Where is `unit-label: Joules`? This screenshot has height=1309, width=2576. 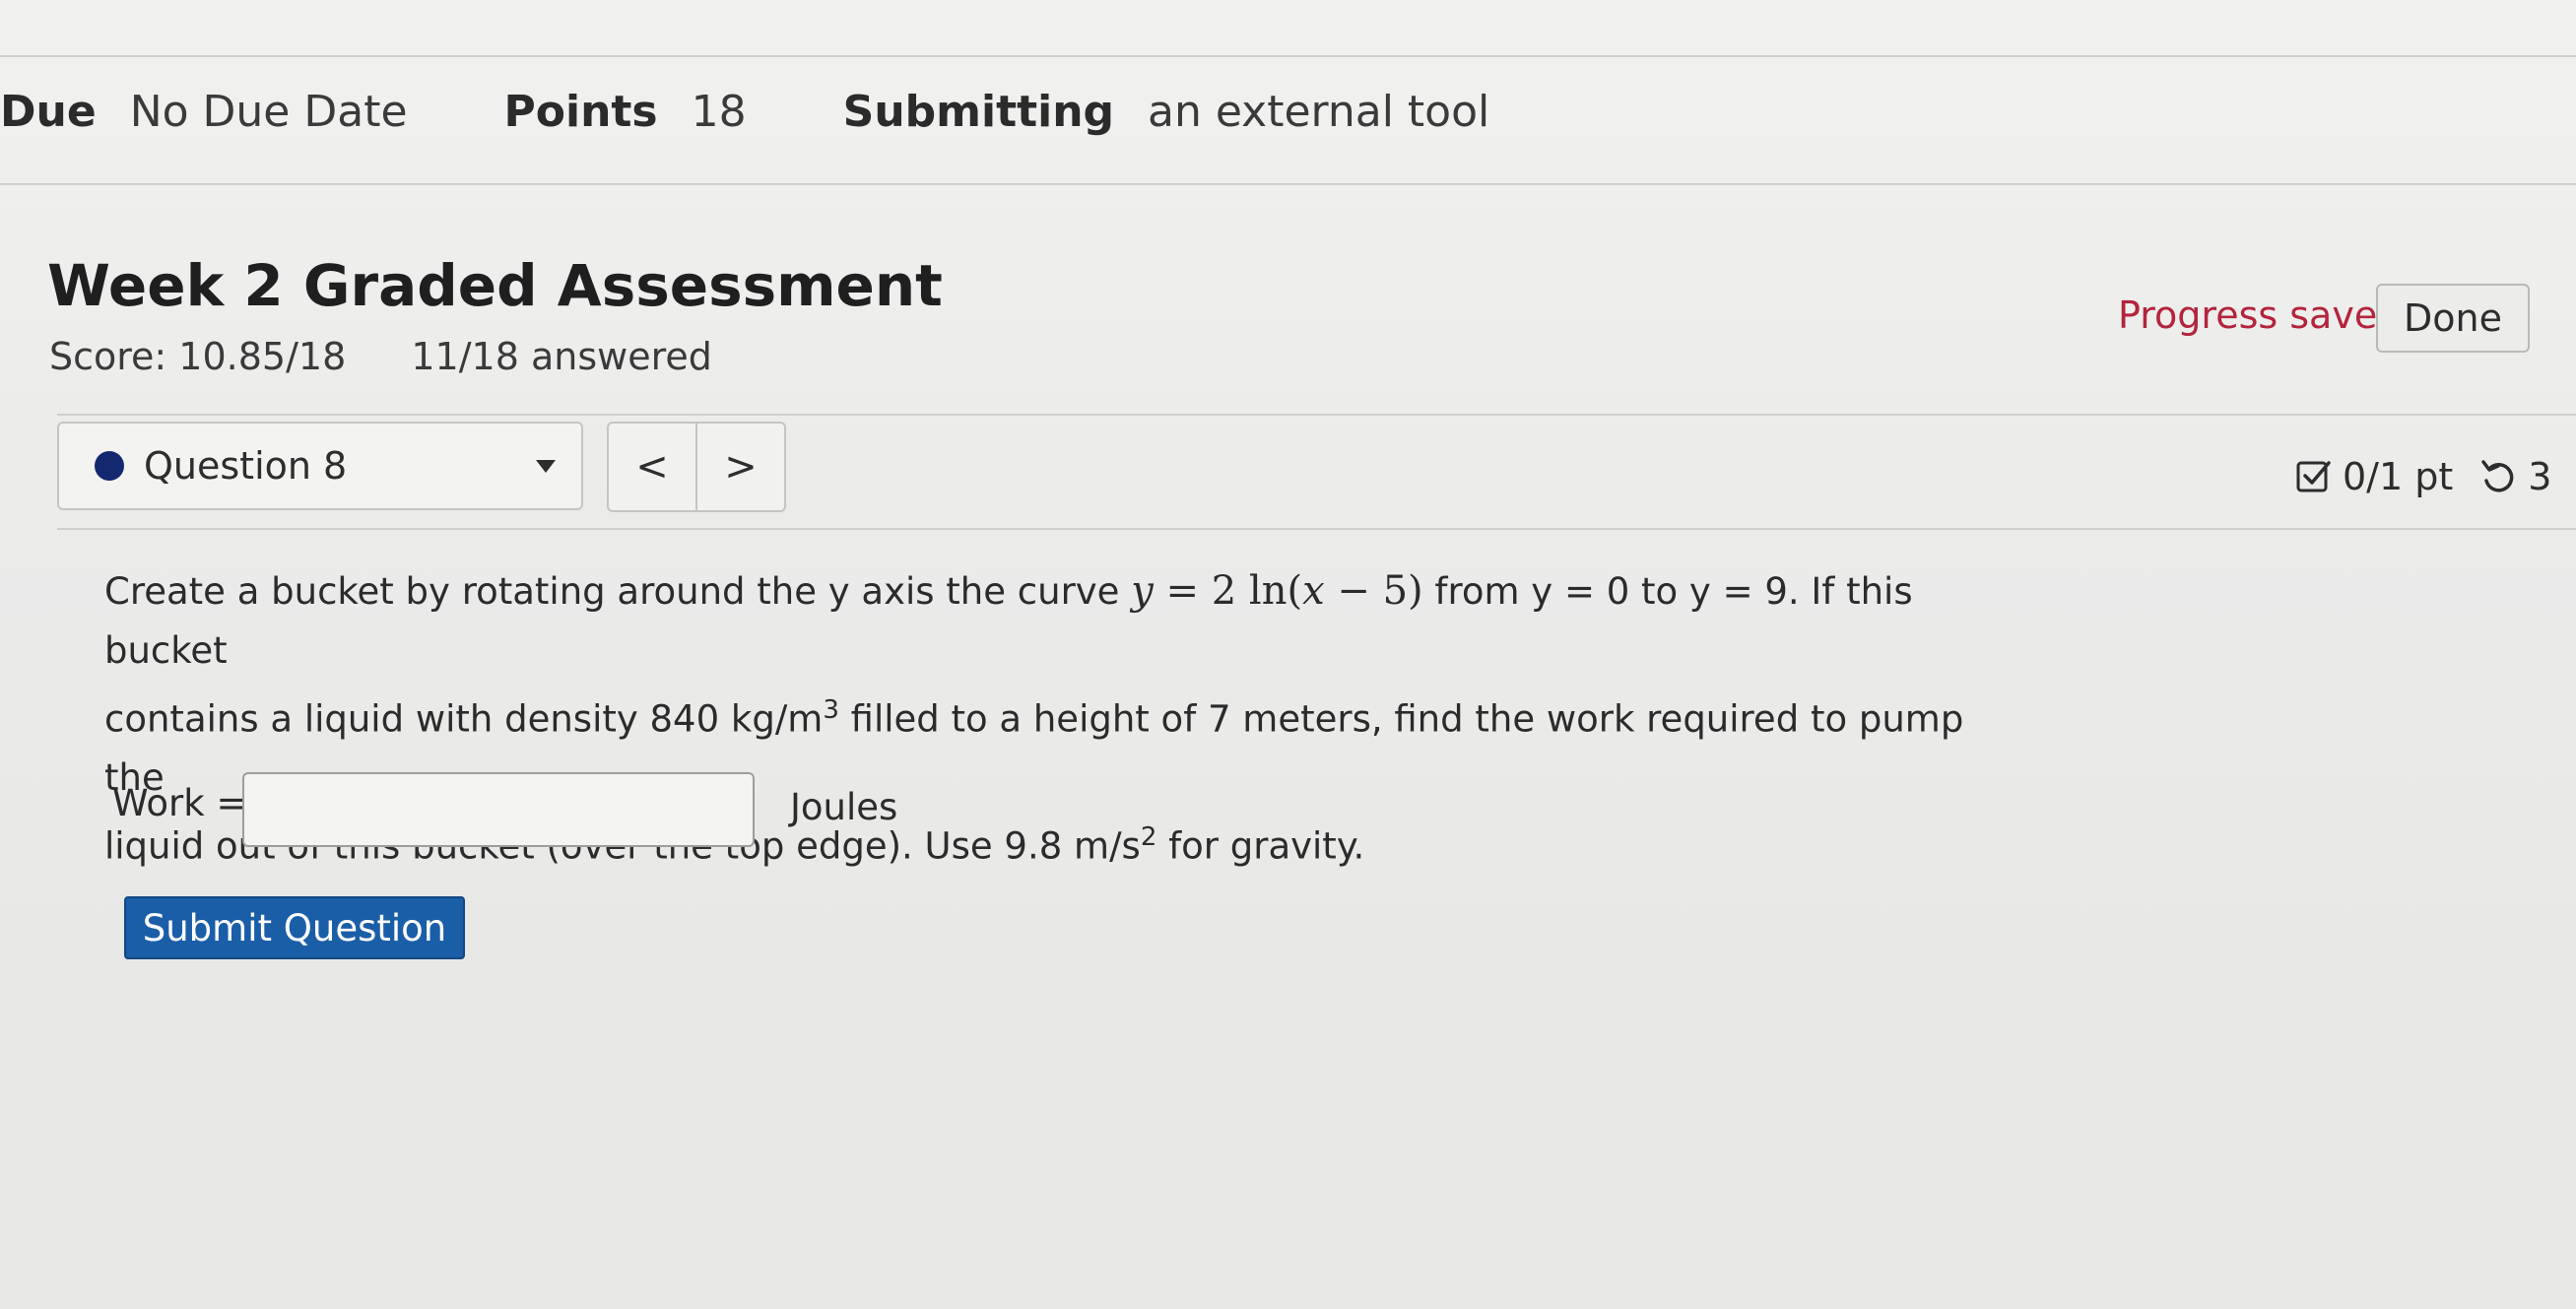 unit-label: Joules is located at coordinates (844, 807).